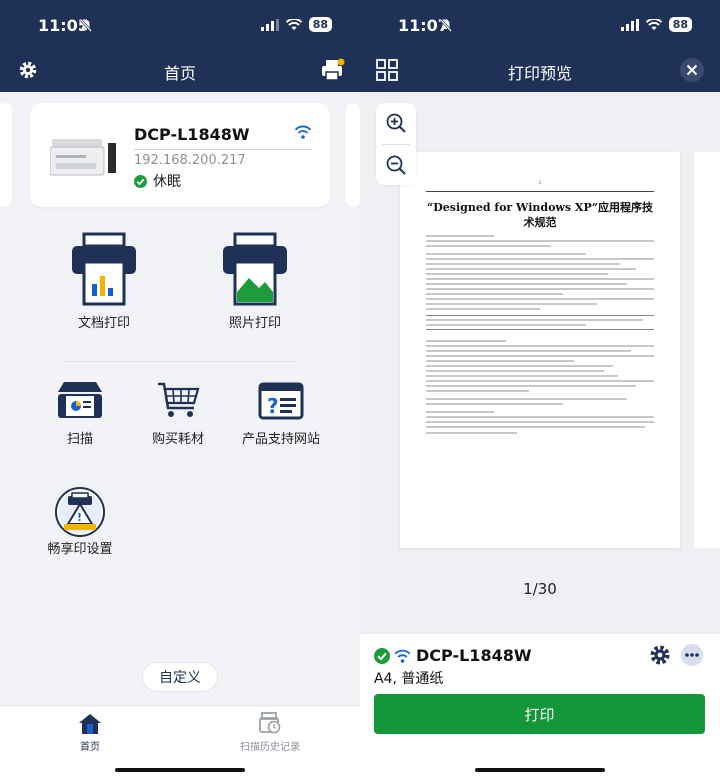 The width and height of the screenshot is (720, 780). What do you see at coordinates (707, 350) in the screenshot?
I see `next-preview-page` at bounding box center [707, 350].